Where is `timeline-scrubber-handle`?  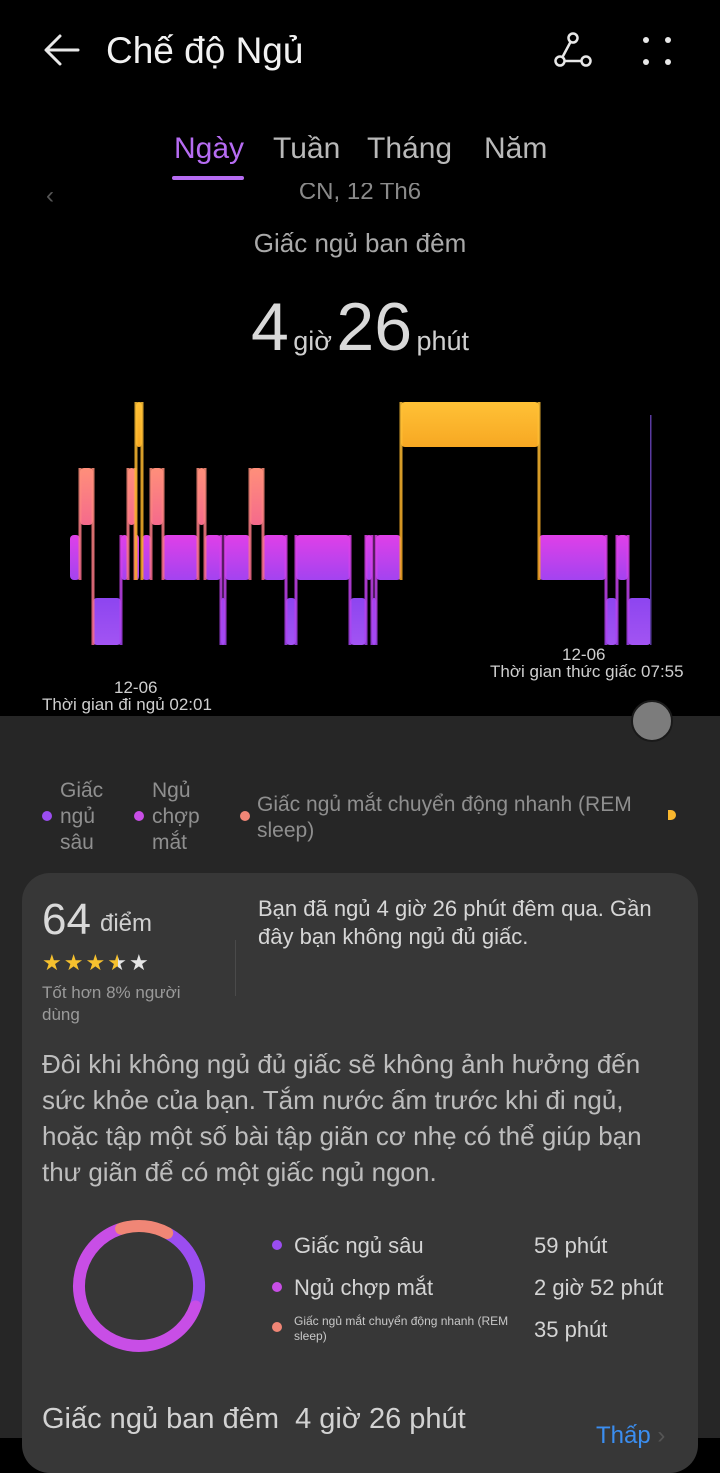 timeline-scrubber-handle is located at coordinates (652, 721).